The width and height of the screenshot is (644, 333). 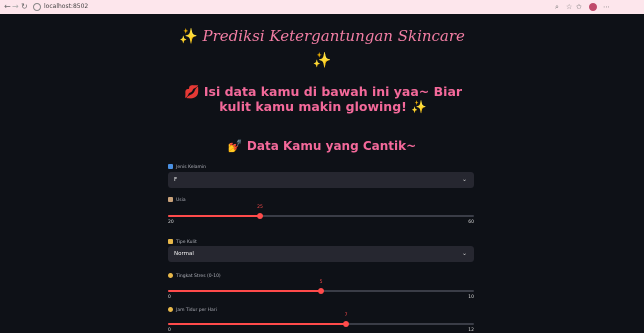 I want to click on page-title: ✨ Prediksi Ketergantungan Skincare, so click(x=322, y=36).